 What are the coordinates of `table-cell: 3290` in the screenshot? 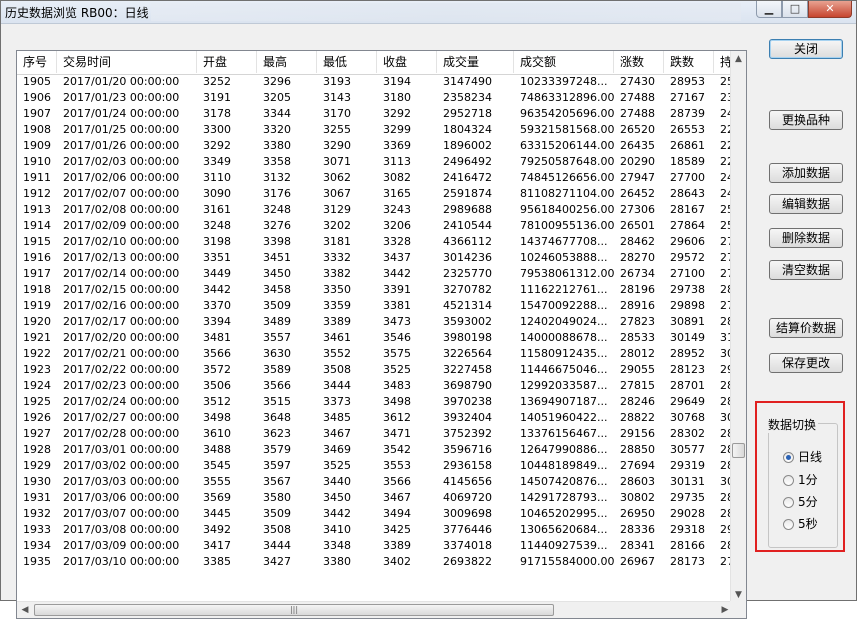 It's located at (347, 146).